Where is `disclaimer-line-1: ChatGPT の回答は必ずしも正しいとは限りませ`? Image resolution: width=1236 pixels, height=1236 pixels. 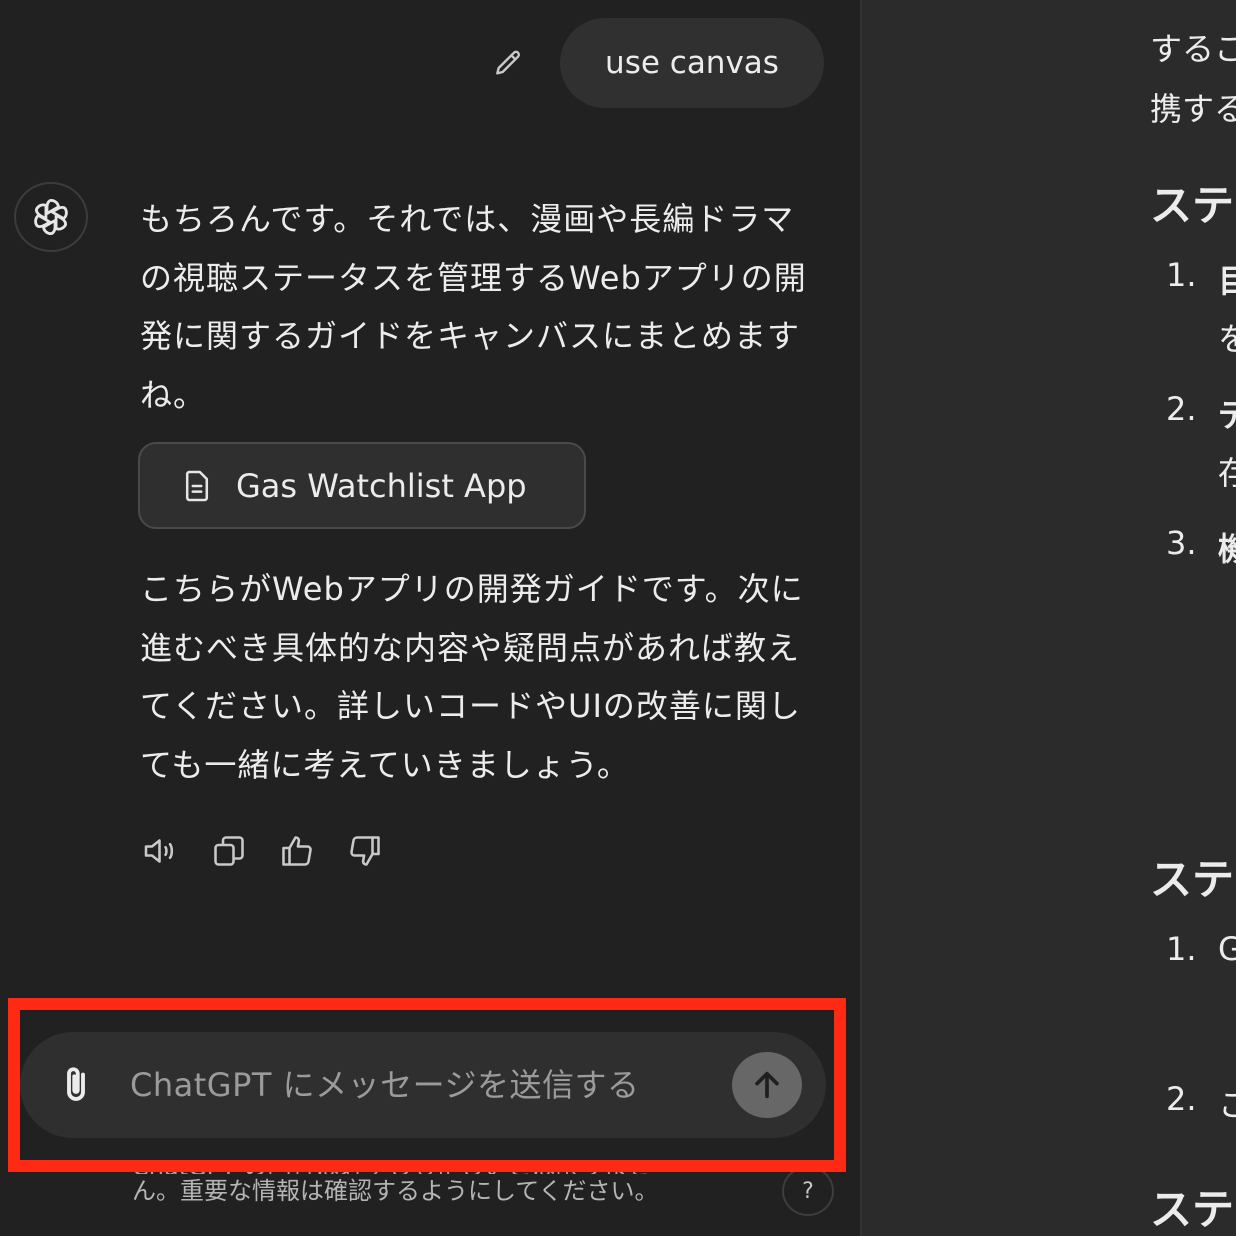 disclaimer-line-1: ChatGPT の回答は必ずしも正しいとは限りませ is located at coordinates (391, 1167).